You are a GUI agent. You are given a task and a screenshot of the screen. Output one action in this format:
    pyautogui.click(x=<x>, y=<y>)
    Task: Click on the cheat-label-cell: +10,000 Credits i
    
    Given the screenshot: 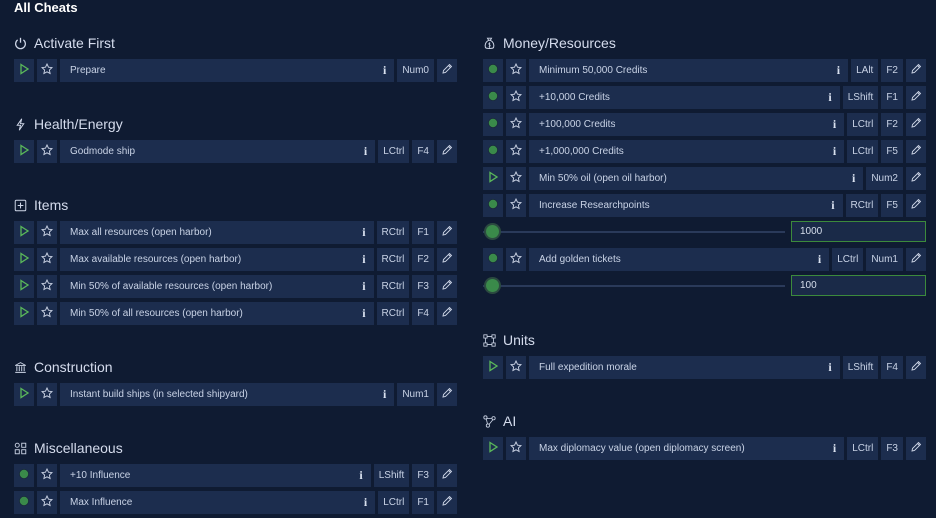 What is the action you would take?
    pyautogui.click(x=684, y=97)
    